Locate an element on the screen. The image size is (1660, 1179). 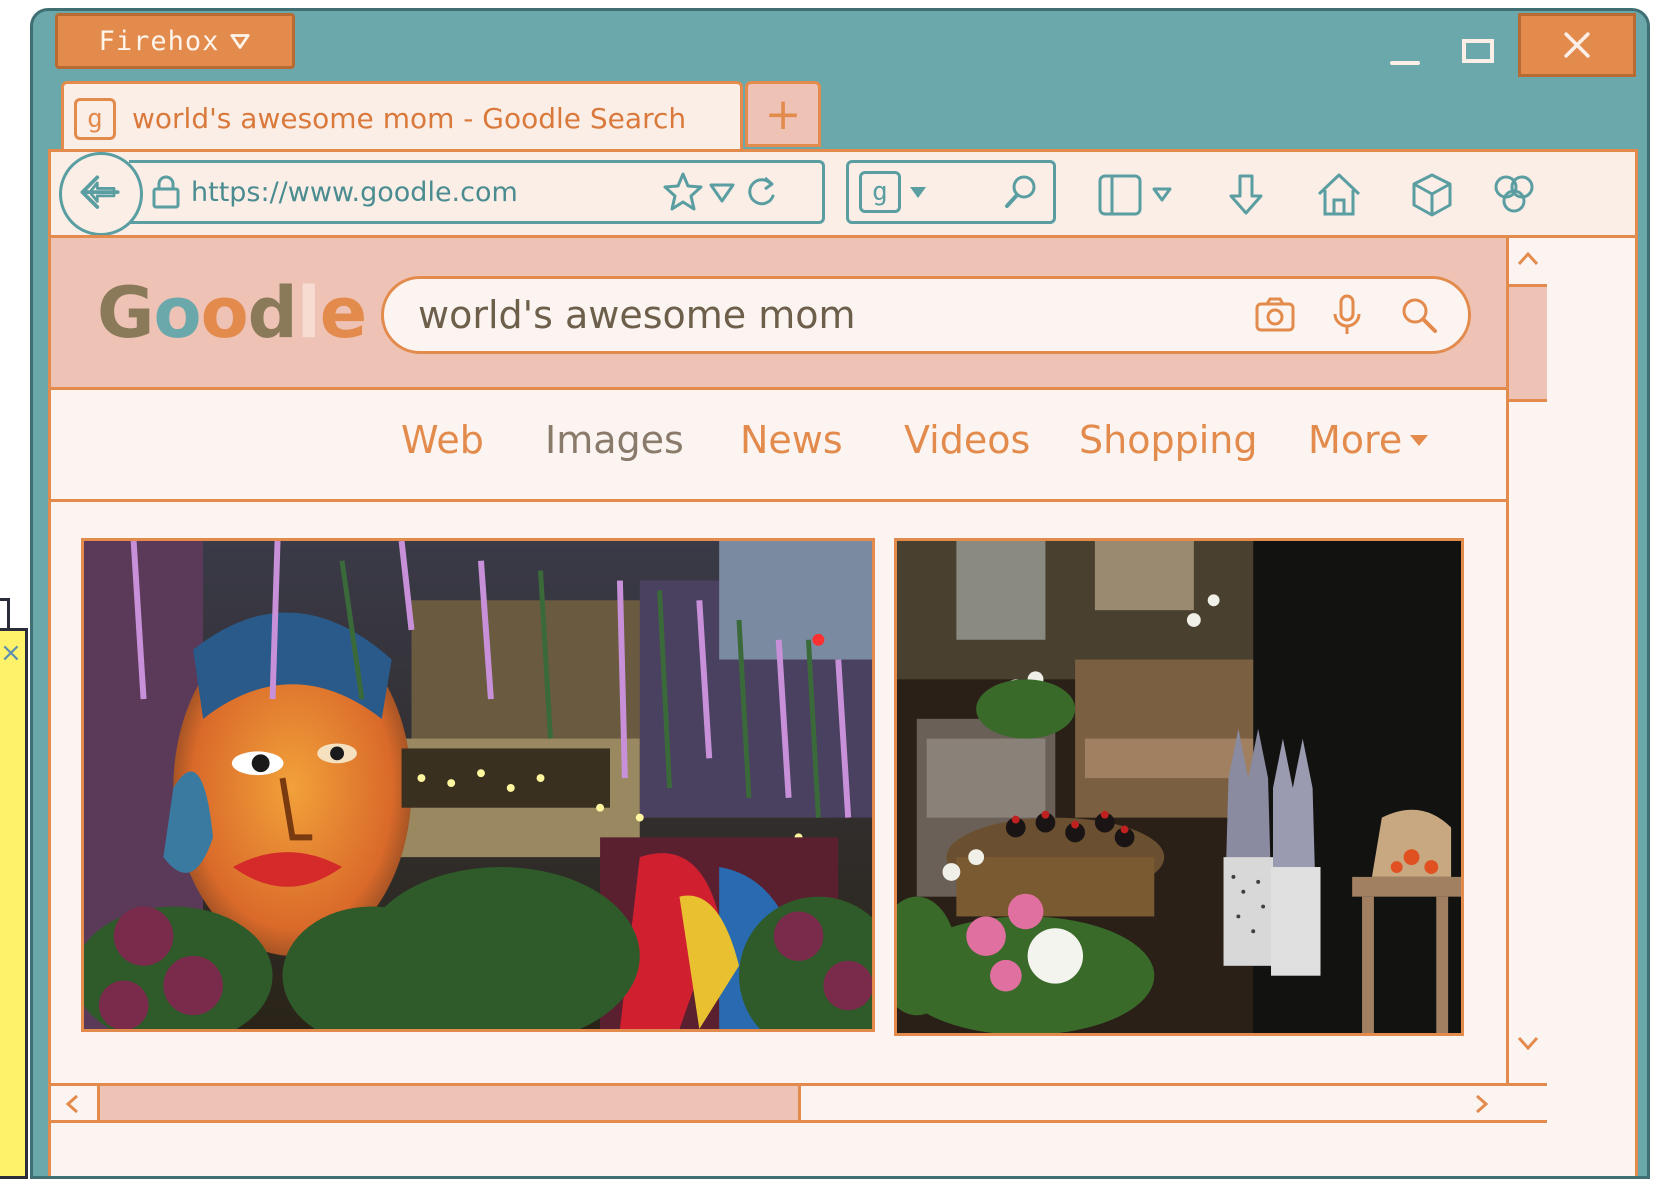
back-button is located at coordinates (101, 194).